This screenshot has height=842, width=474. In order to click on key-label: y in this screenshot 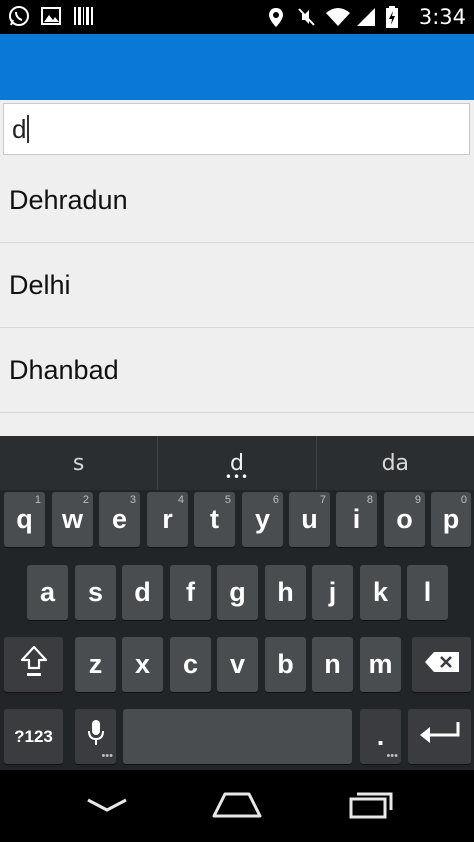, I will do `click(262, 519)`.